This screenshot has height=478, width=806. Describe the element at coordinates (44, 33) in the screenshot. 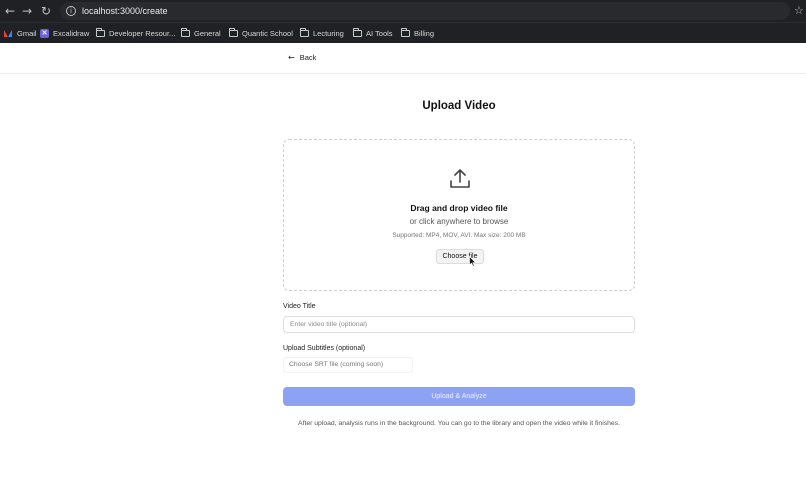

I see `excalidraw-icon: ✕` at that location.